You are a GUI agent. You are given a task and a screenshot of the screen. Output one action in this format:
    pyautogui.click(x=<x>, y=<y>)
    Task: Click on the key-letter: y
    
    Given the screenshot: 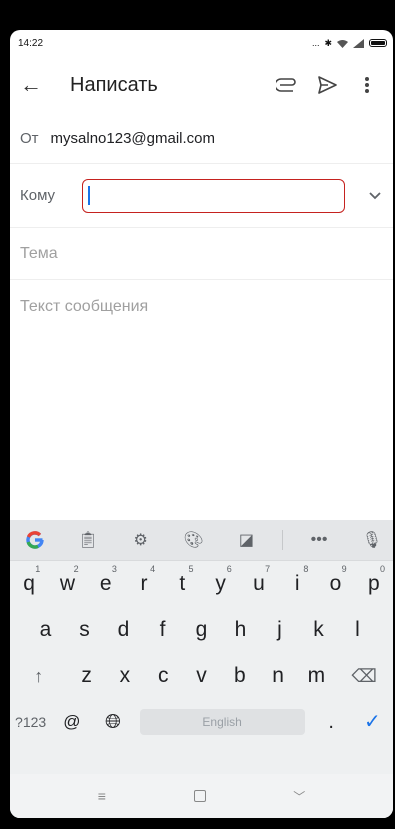 What is the action you would take?
    pyautogui.click(x=220, y=583)
    